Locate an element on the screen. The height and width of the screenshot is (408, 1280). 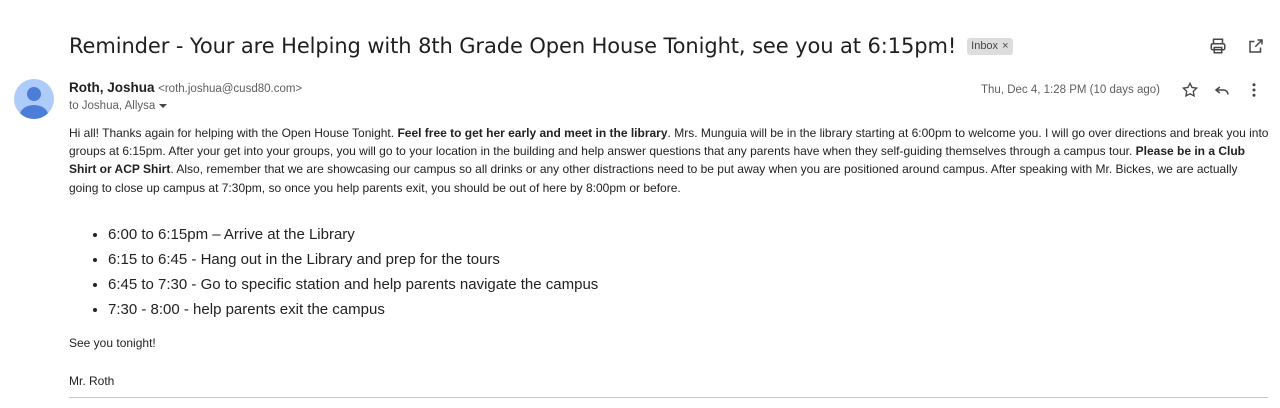
thread-actions is located at coordinates (1237, 46).